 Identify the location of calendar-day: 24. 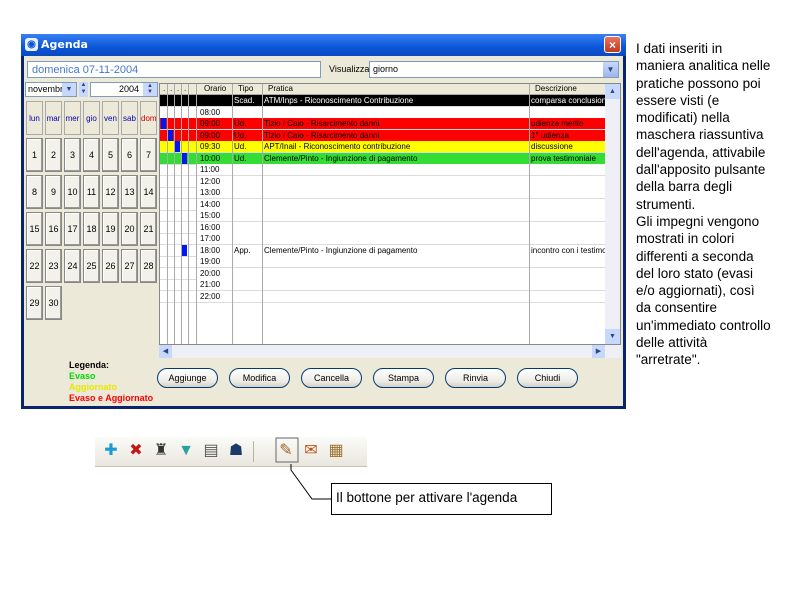
(72, 266).